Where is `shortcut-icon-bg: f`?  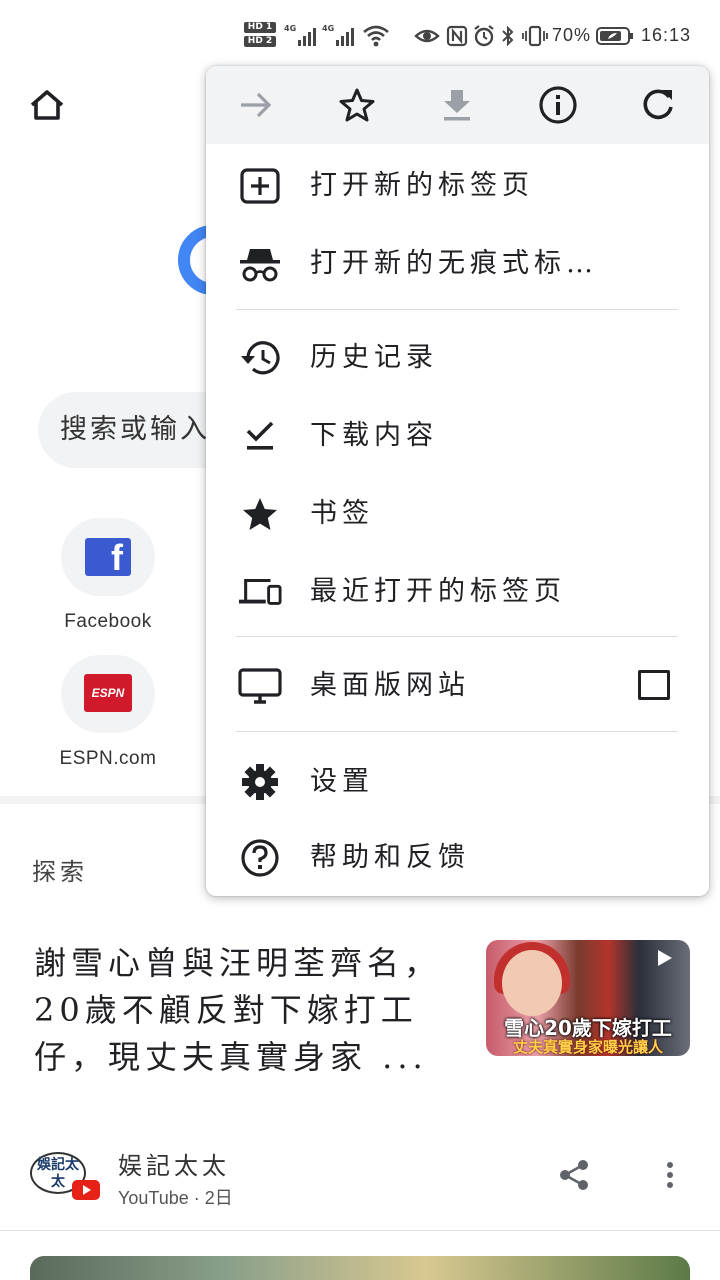 shortcut-icon-bg: f is located at coordinates (108, 557).